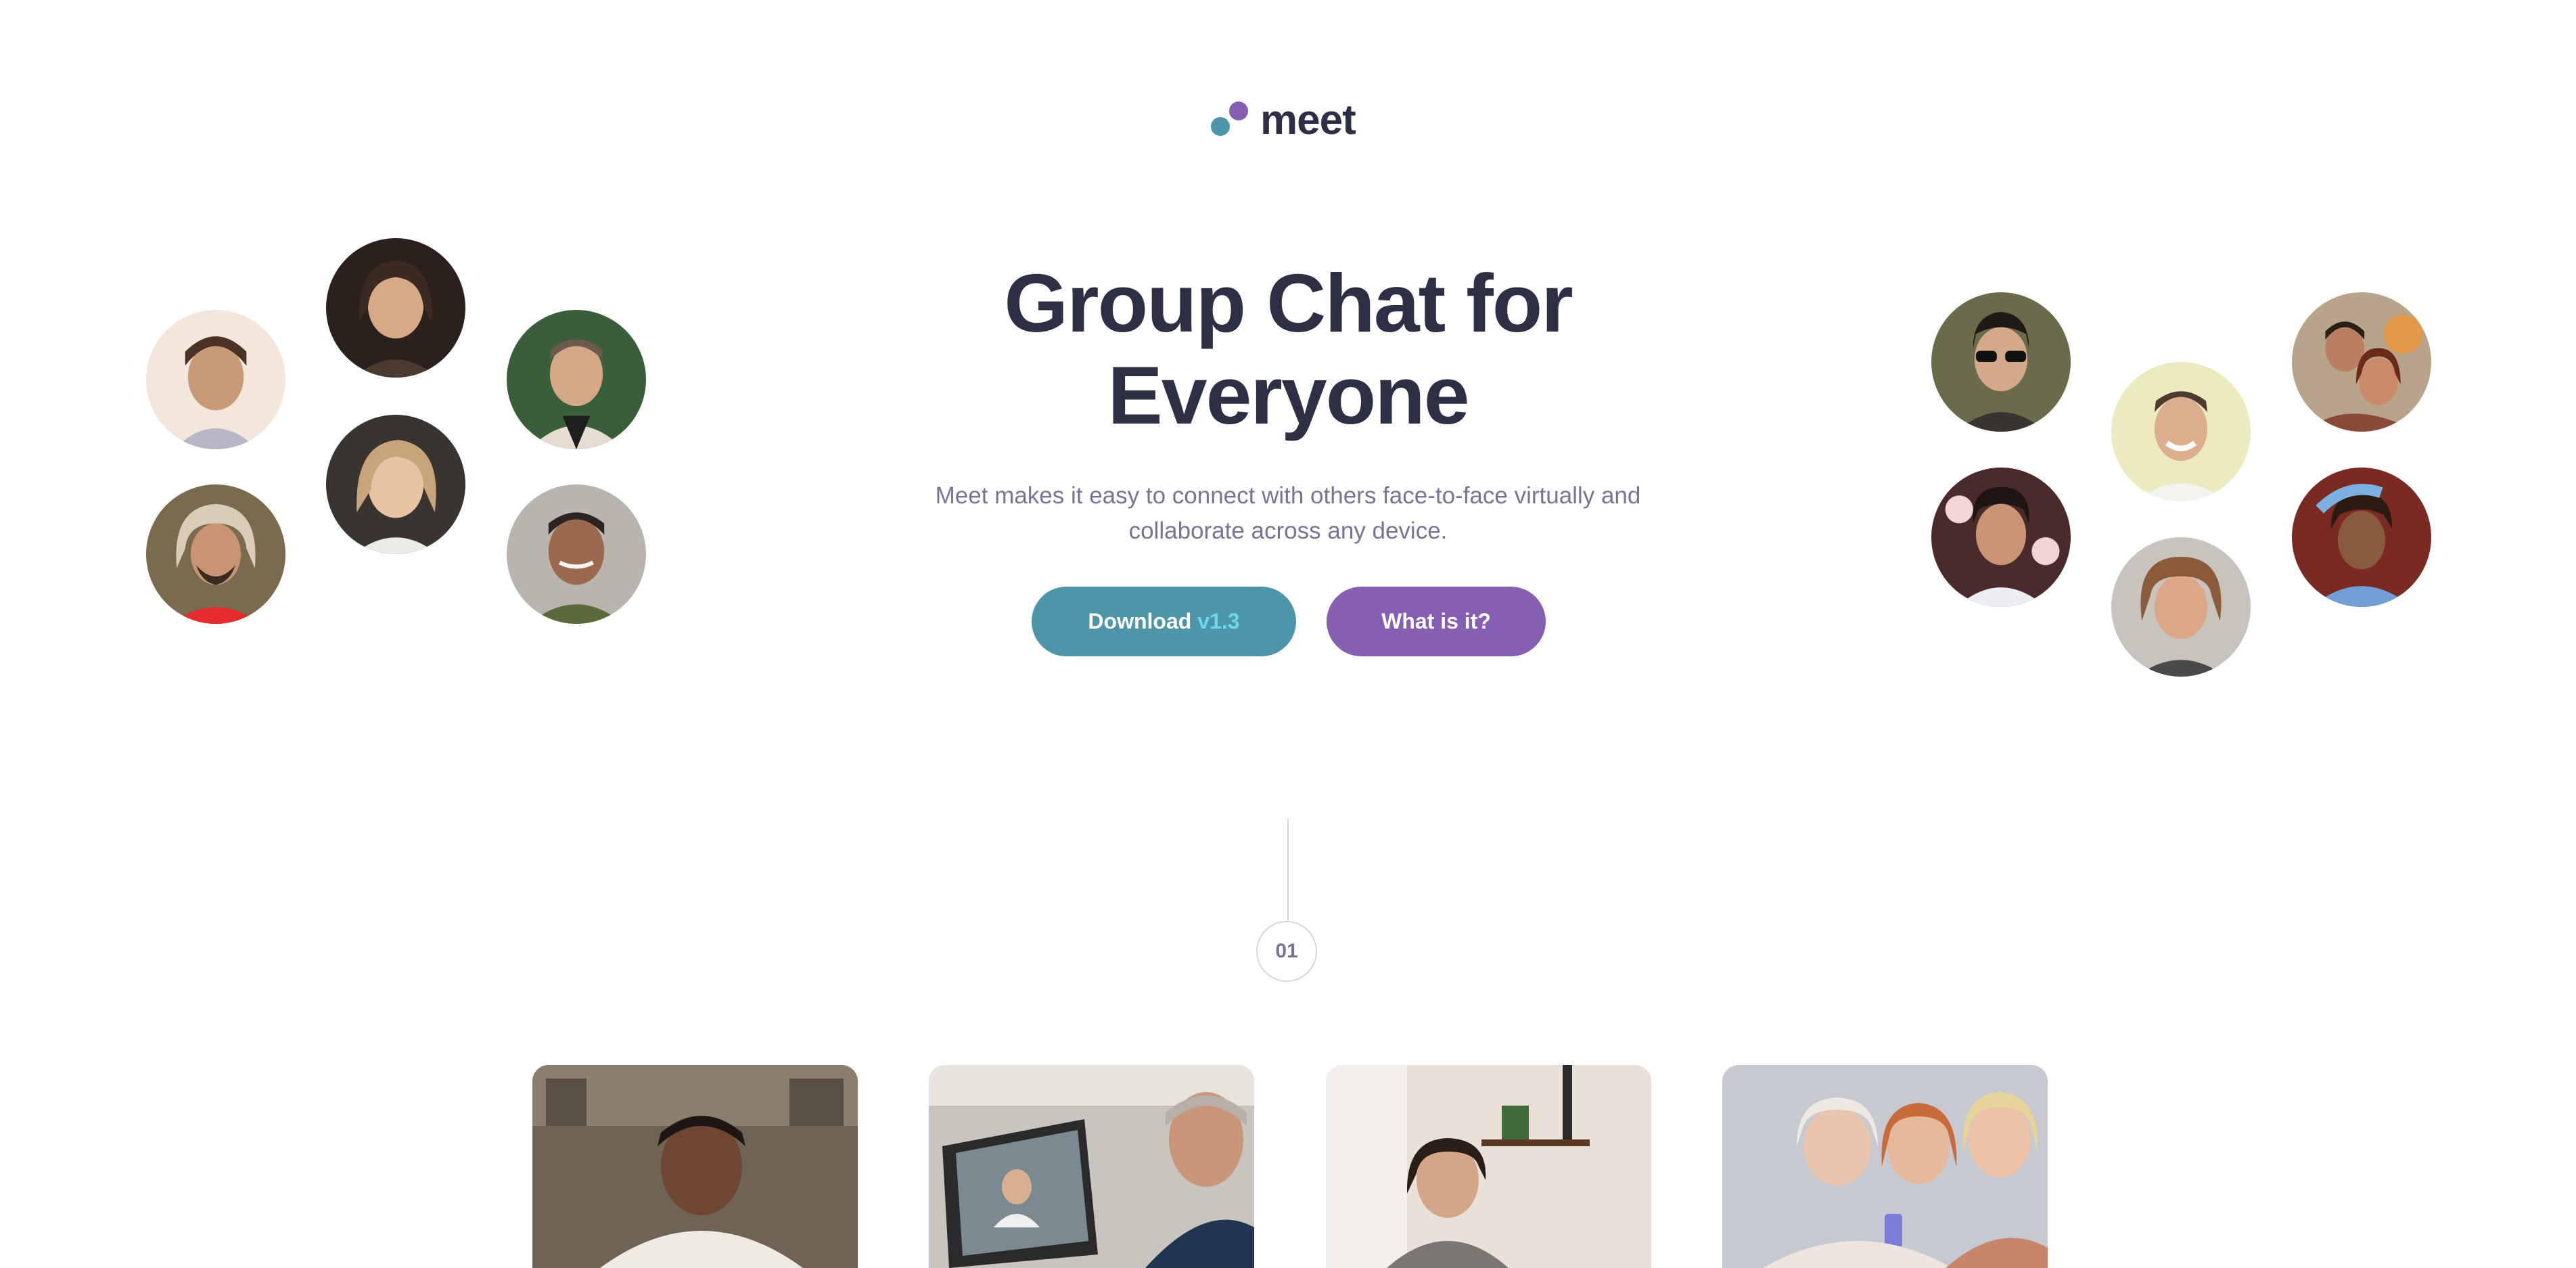 Image resolution: width=2576 pixels, height=1268 pixels. I want to click on logo-dot-teal, so click(1220, 126).